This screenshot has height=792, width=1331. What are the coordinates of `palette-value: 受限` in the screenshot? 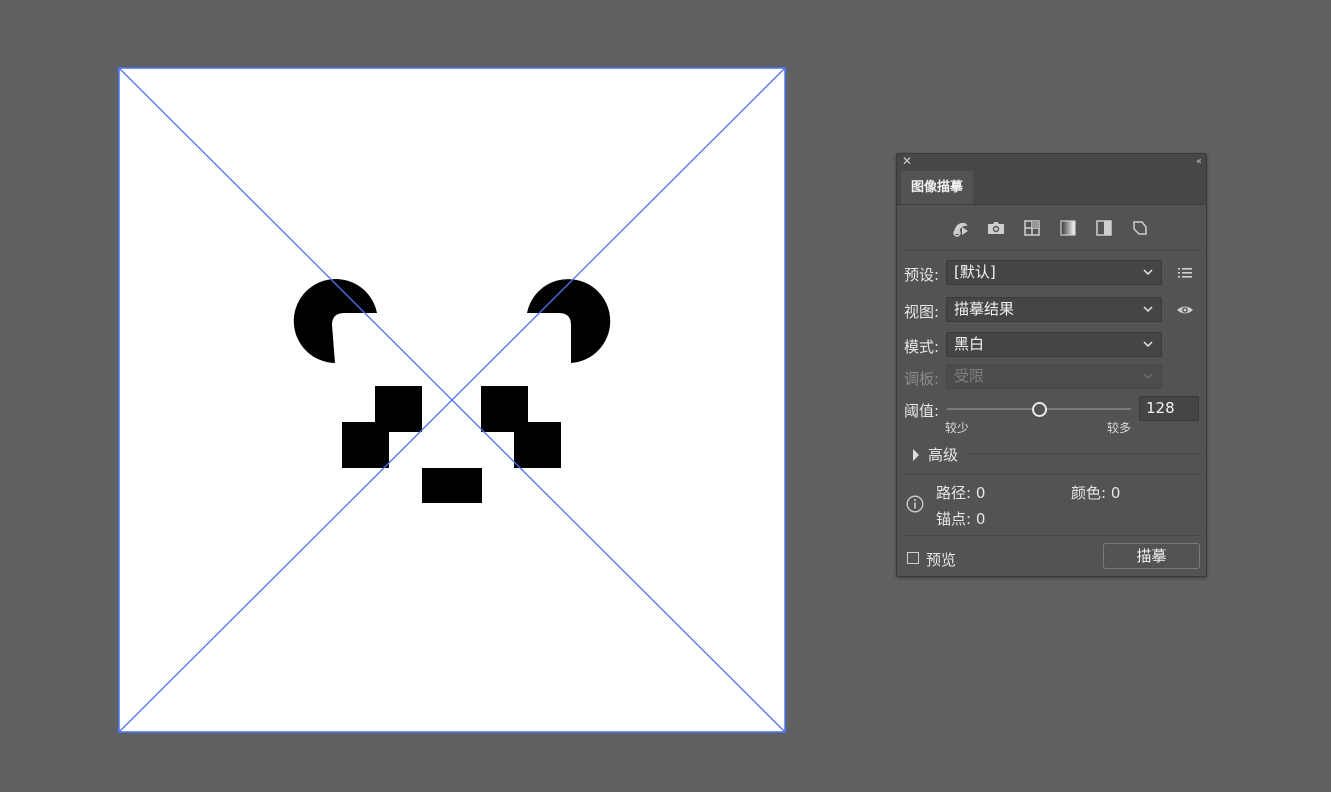 It's located at (969, 376).